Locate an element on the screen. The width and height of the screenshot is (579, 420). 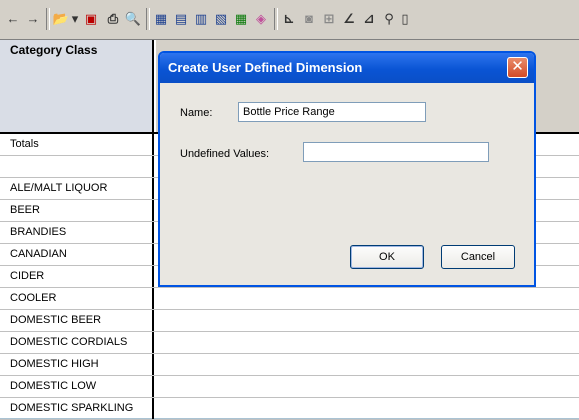
find-binoculars-icon: ⚲ is located at coordinates (389, 19).